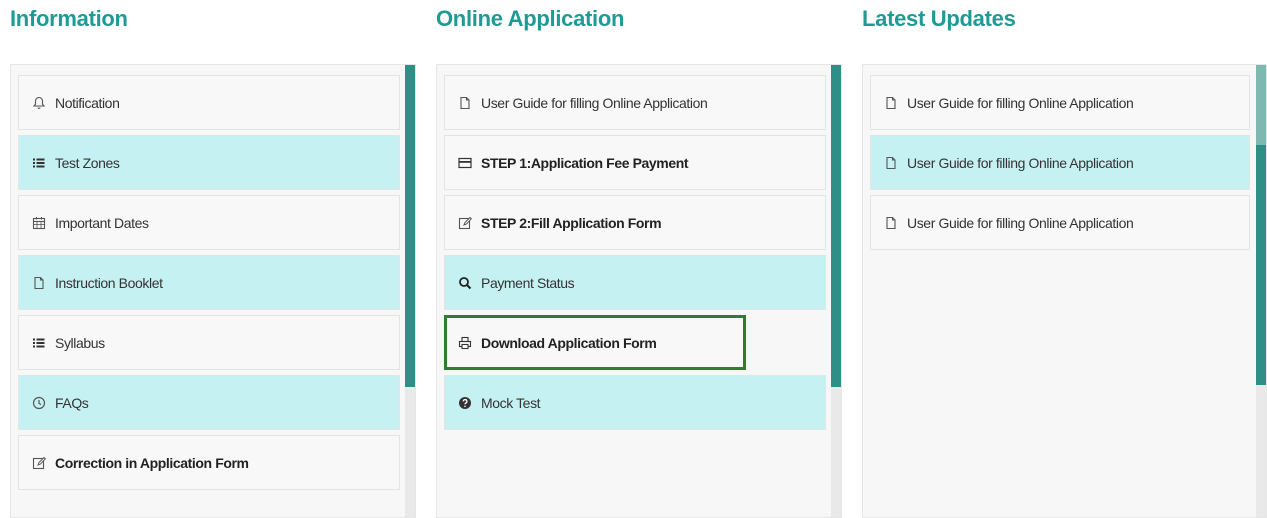  I want to click on bell-icon, so click(39, 103).